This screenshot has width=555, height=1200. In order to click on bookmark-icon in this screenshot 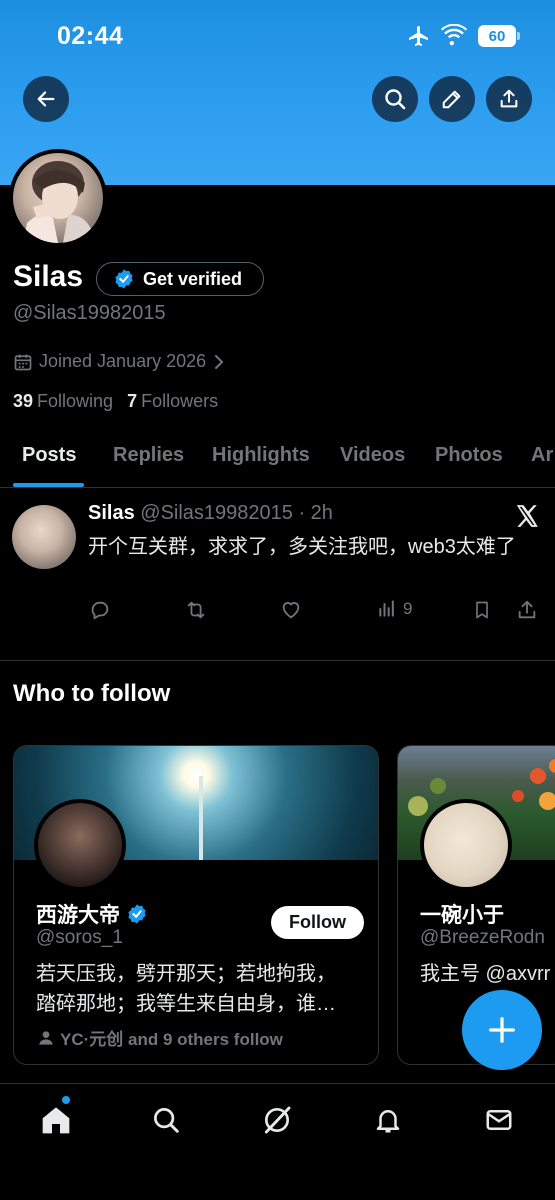, I will do `click(482, 610)`.